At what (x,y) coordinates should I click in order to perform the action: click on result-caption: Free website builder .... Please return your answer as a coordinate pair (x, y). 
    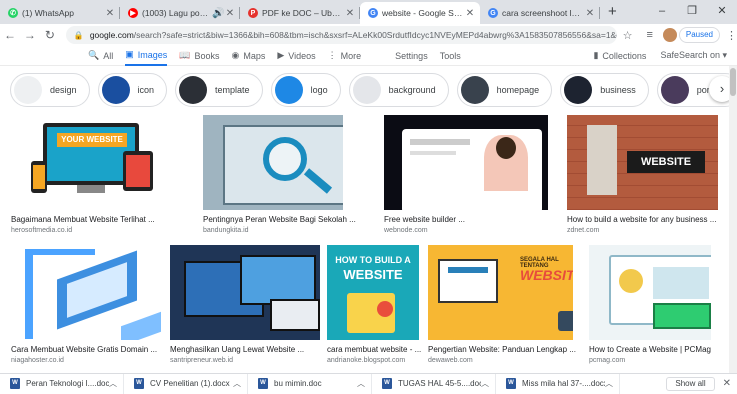
    Looking at the image, I should click on (424, 219).